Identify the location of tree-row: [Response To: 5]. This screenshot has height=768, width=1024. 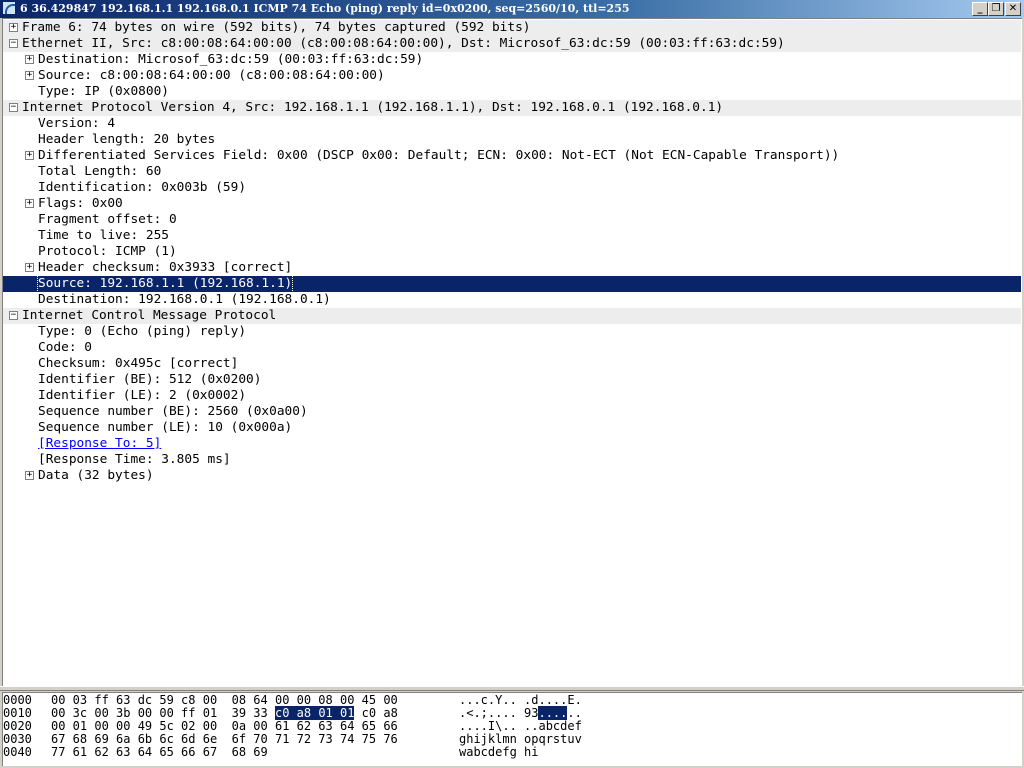
(512, 444).